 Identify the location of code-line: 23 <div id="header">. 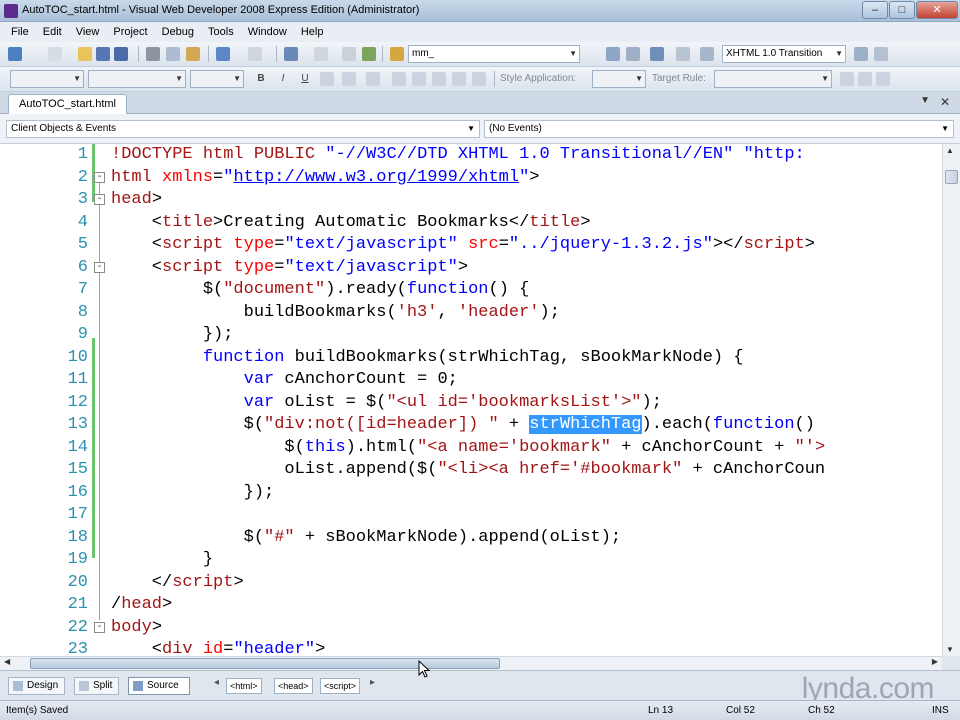
(470, 647).